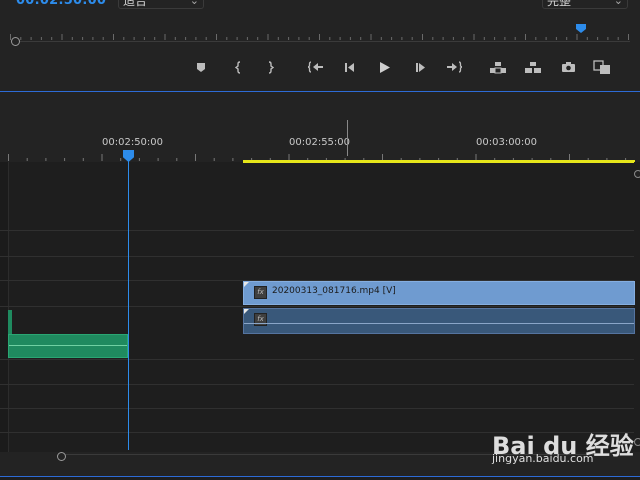  Describe the element at coordinates (320, 127) in the screenshot. I see `timeline-ruler` at that location.